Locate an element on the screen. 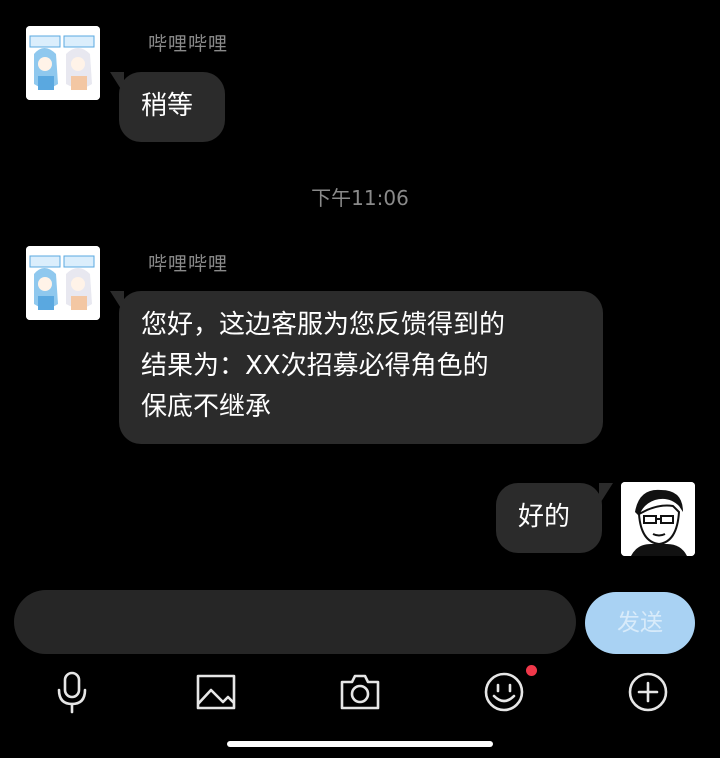 The height and width of the screenshot is (758, 720). message-bubble: 稍等 is located at coordinates (167, 107).